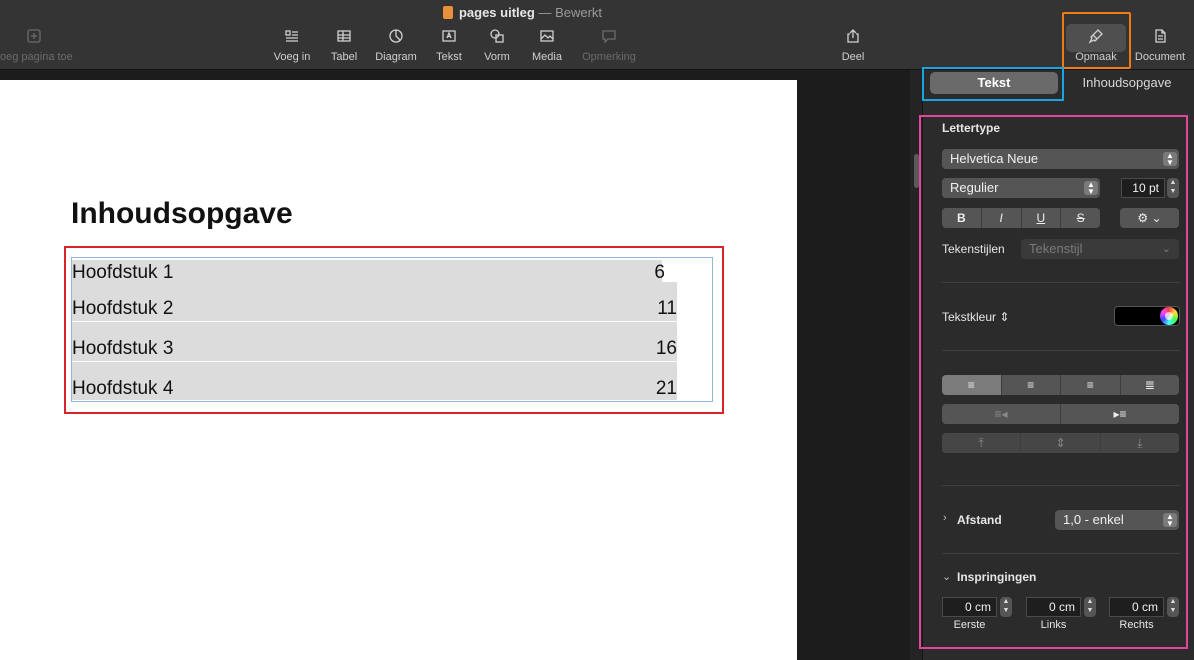 Image resolution: width=1194 pixels, height=660 pixels. Describe the element at coordinates (497, 57) in the screenshot. I see `shape-label: Vorm` at that location.